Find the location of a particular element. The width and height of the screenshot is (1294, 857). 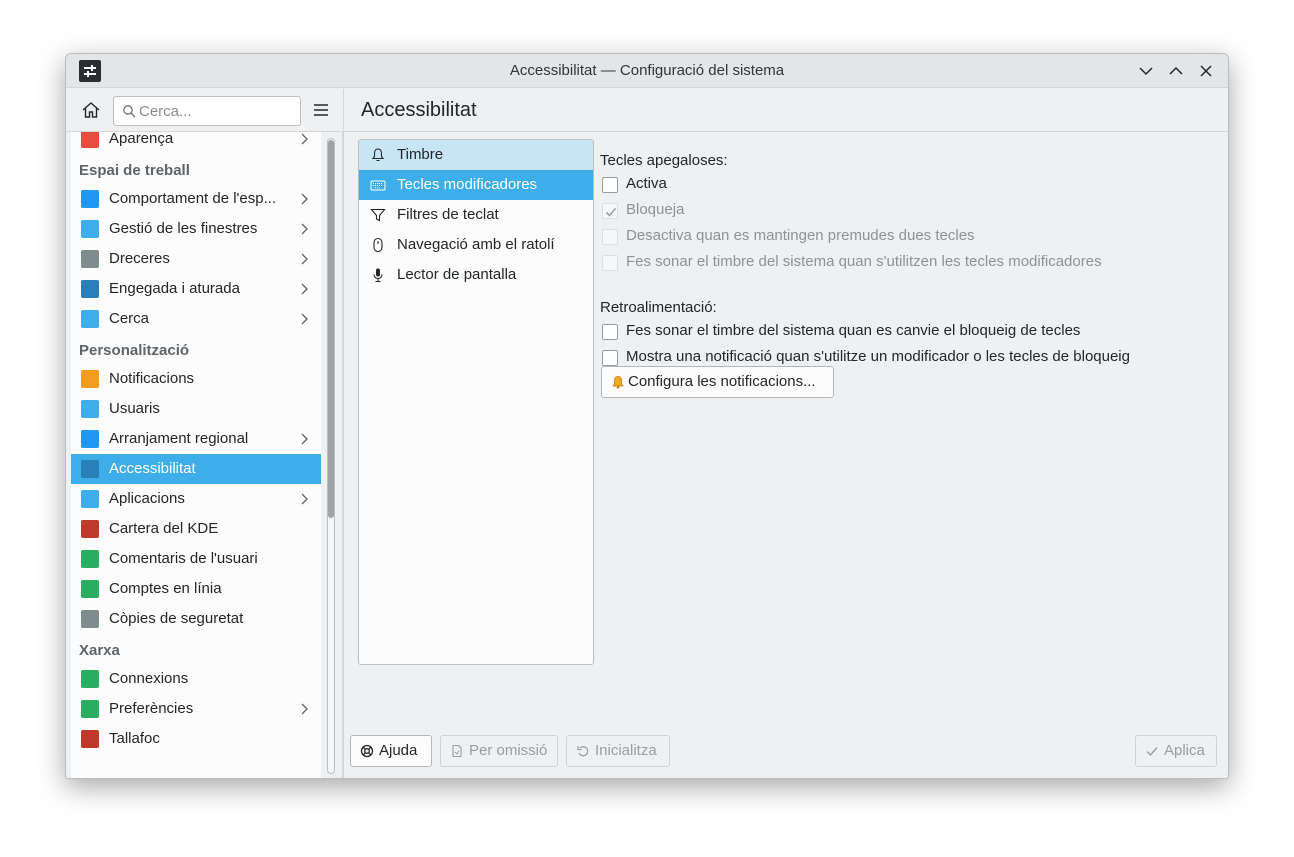

hamburger-menu-button is located at coordinates (321, 110).